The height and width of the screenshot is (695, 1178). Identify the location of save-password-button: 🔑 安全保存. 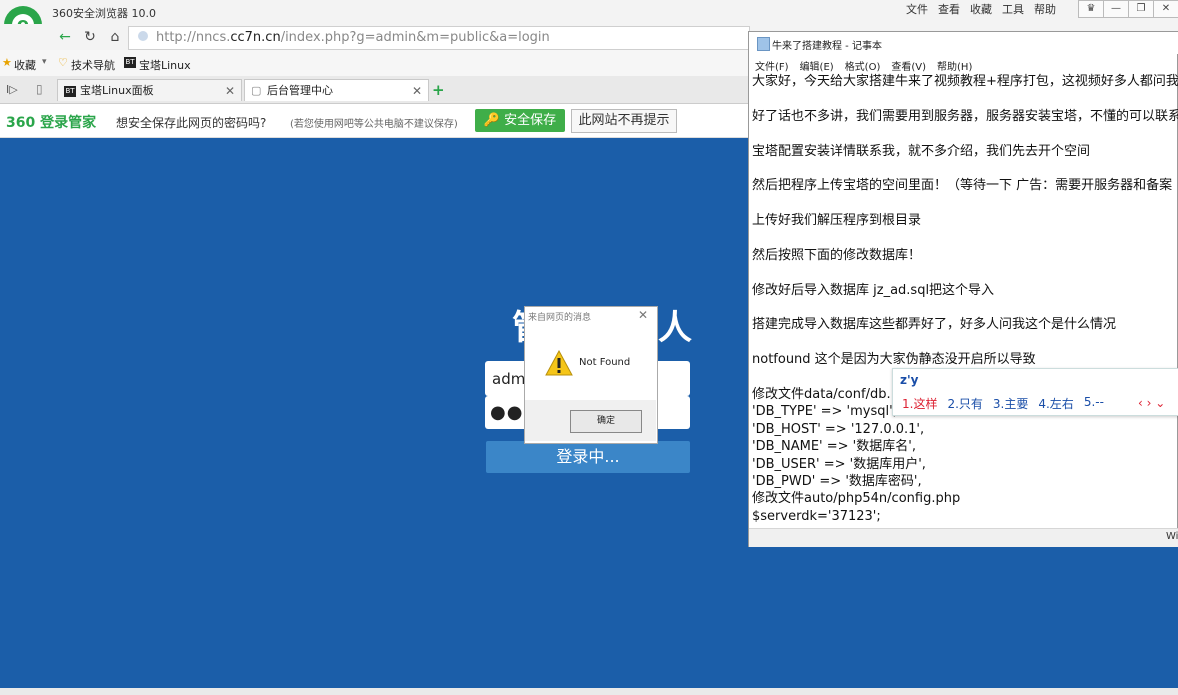
(520, 120).